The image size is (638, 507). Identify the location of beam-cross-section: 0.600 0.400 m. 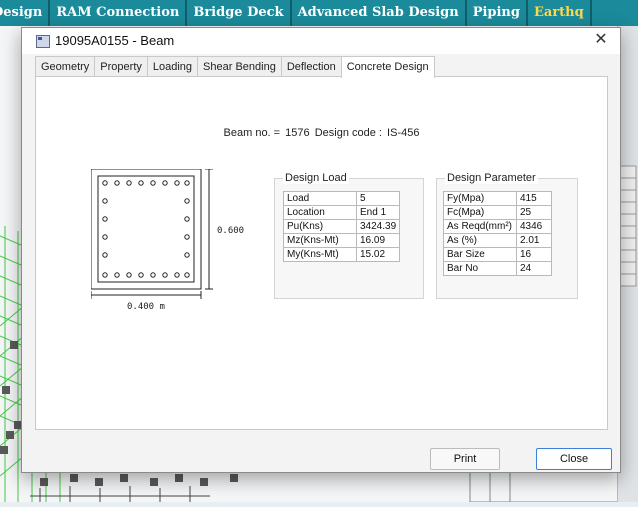
(185, 240).